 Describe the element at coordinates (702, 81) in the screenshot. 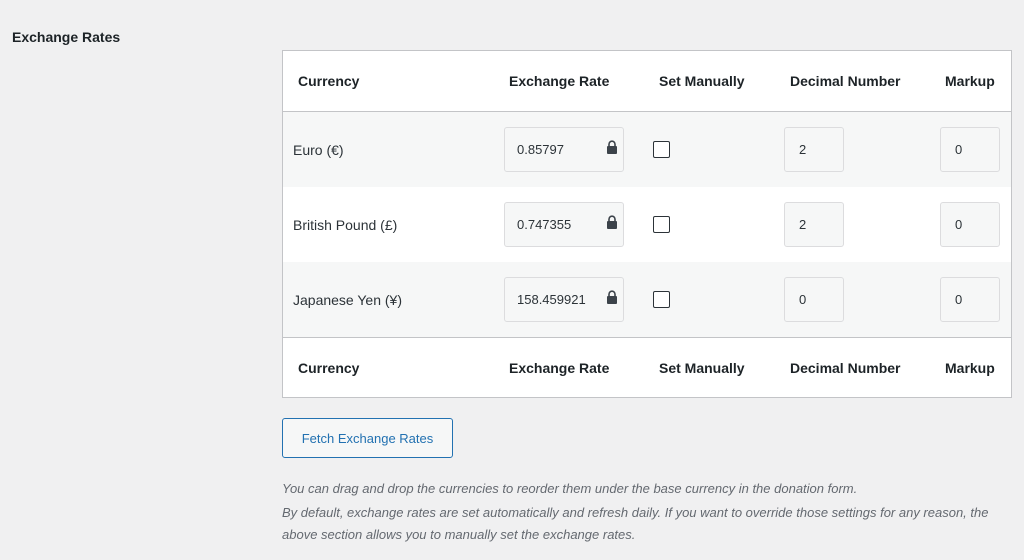

I see `header-set-manually: Set Manually` at that location.